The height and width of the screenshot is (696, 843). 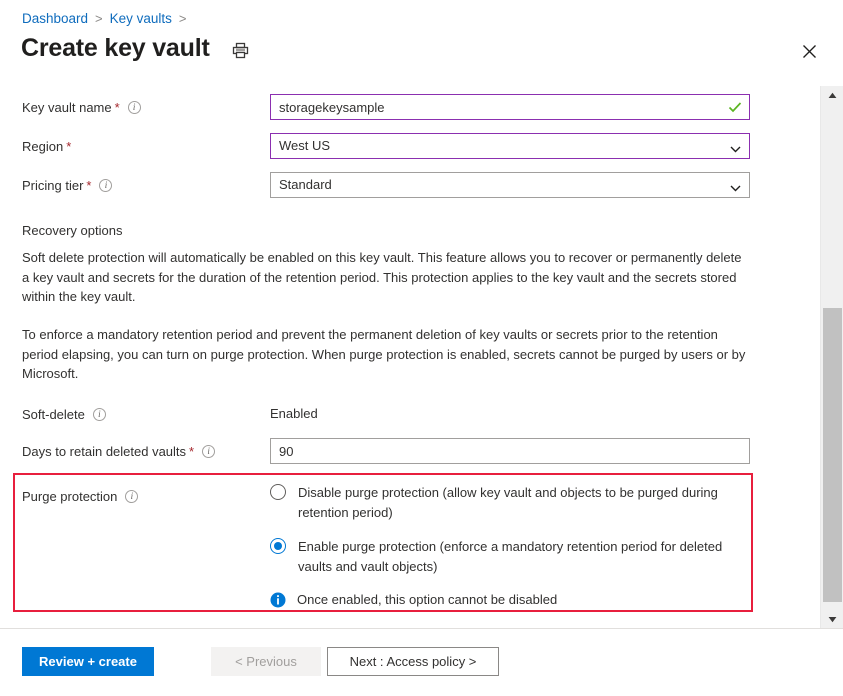 I want to click on radio-checked-icon, so click(x=278, y=546).